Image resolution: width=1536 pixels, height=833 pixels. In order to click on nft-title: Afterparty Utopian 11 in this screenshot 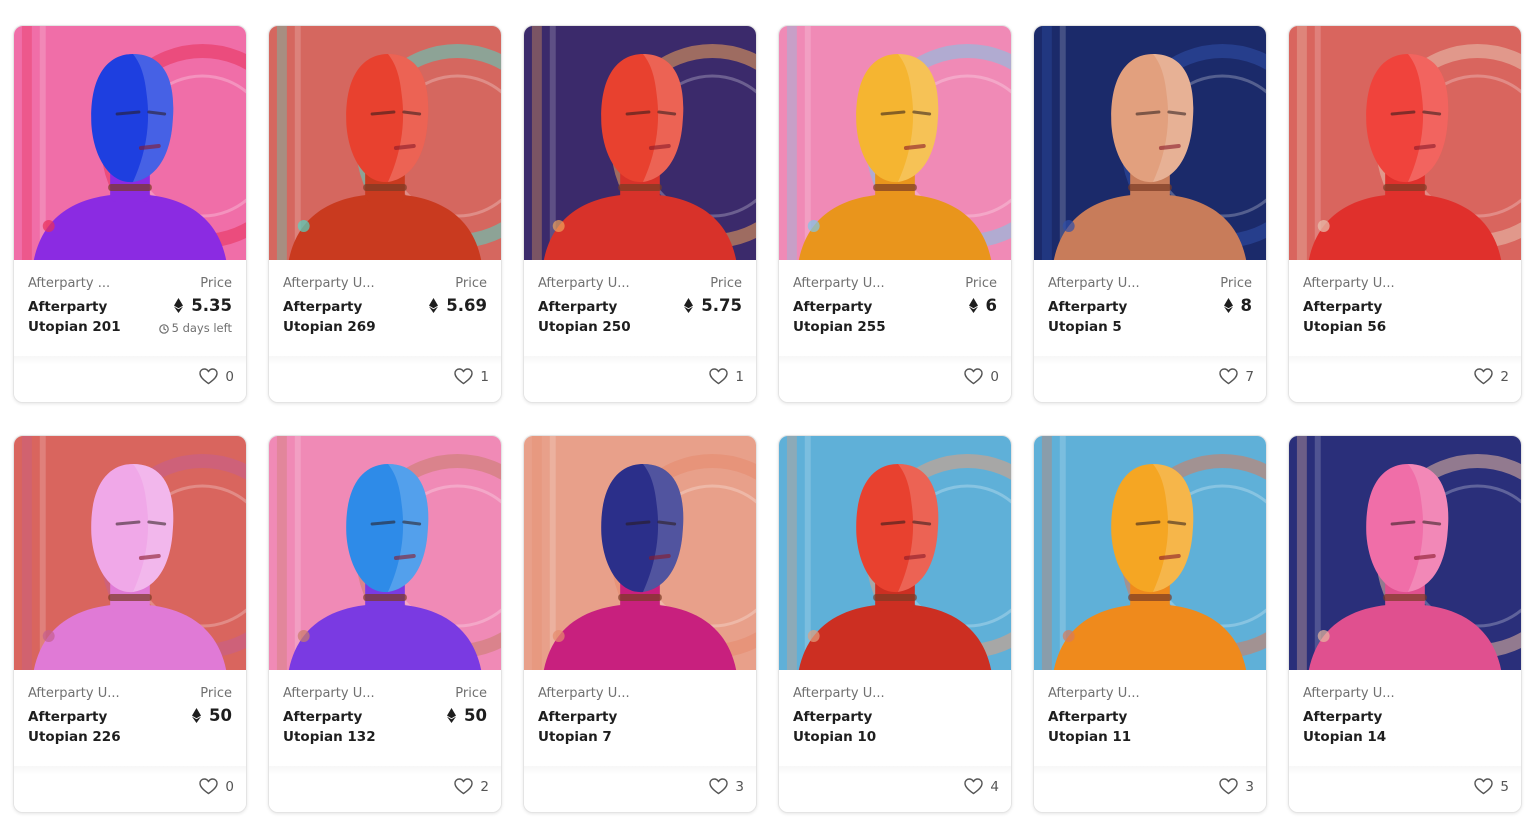, I will do `click(1108, 727)`.